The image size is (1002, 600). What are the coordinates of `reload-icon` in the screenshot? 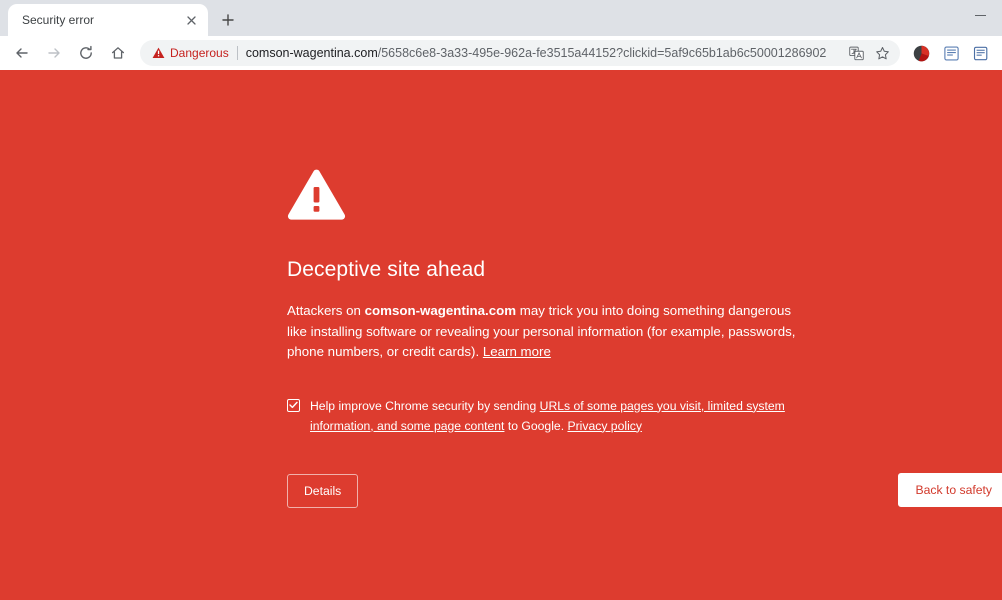 It's located at (86, 53).